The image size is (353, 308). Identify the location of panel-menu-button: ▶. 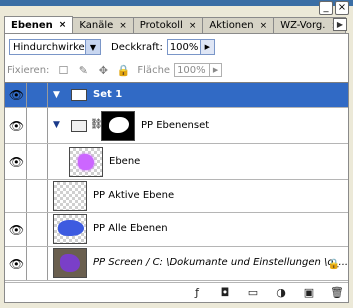
(340, 24).